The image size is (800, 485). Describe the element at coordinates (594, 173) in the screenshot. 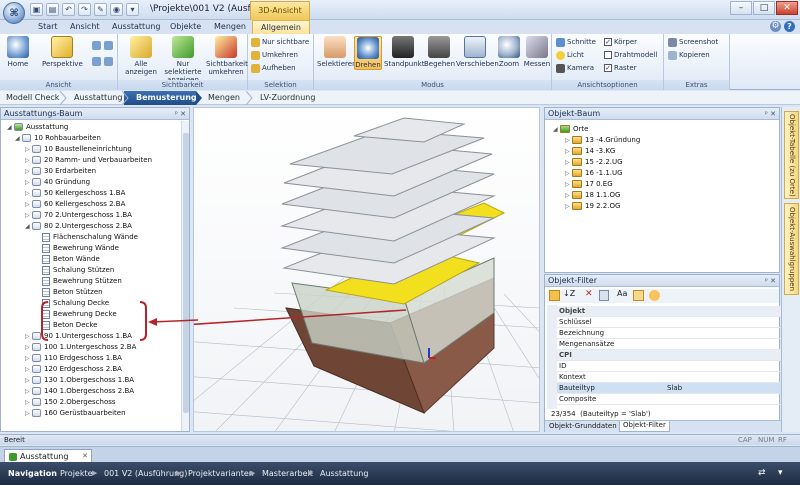

I see `object-tree-item: ▷ 16 -1.1.UG` at that location.